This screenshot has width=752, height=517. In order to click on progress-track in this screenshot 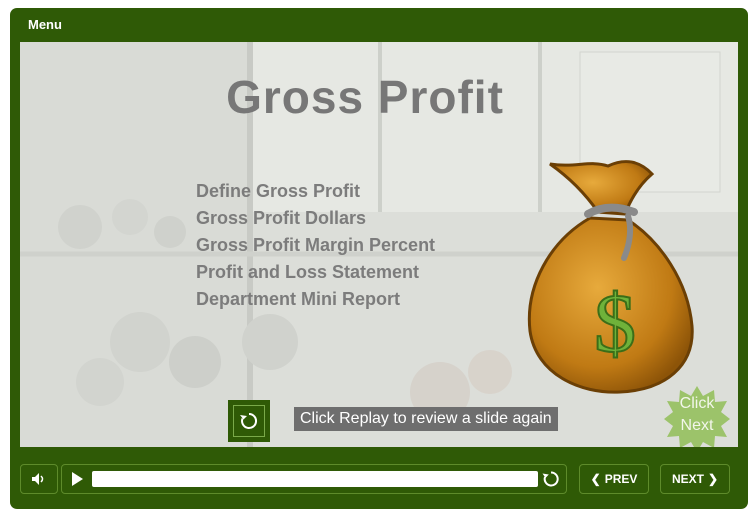, I will do `click(315, 479)`.